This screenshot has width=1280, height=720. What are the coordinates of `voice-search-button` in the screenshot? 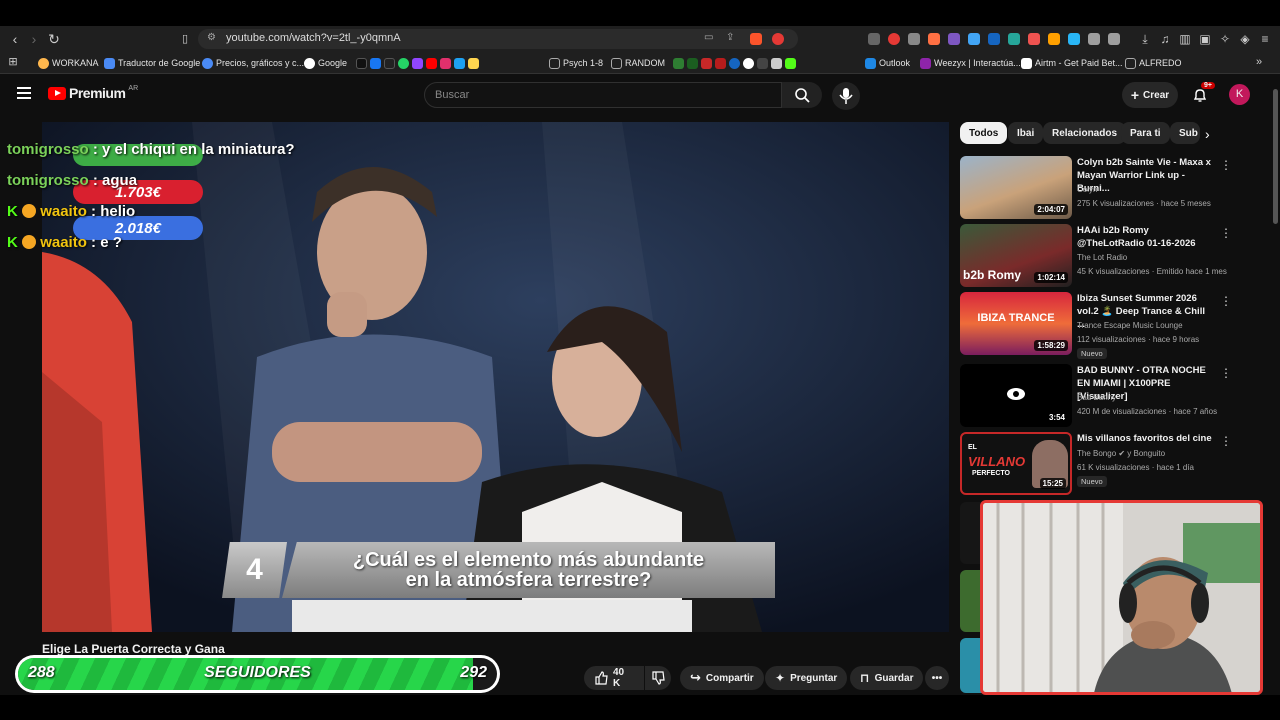 It's located at (846, 96).